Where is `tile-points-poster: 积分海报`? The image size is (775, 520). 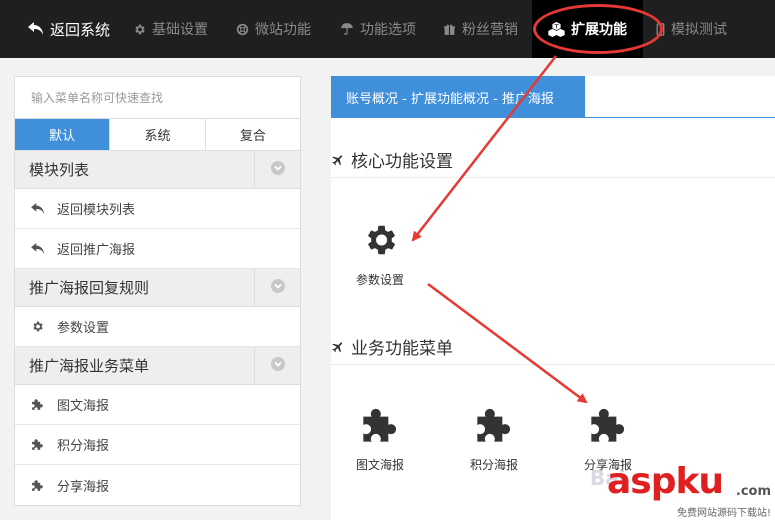 tile-points-poster: 积分海报 is located at coordinates (494, 437).